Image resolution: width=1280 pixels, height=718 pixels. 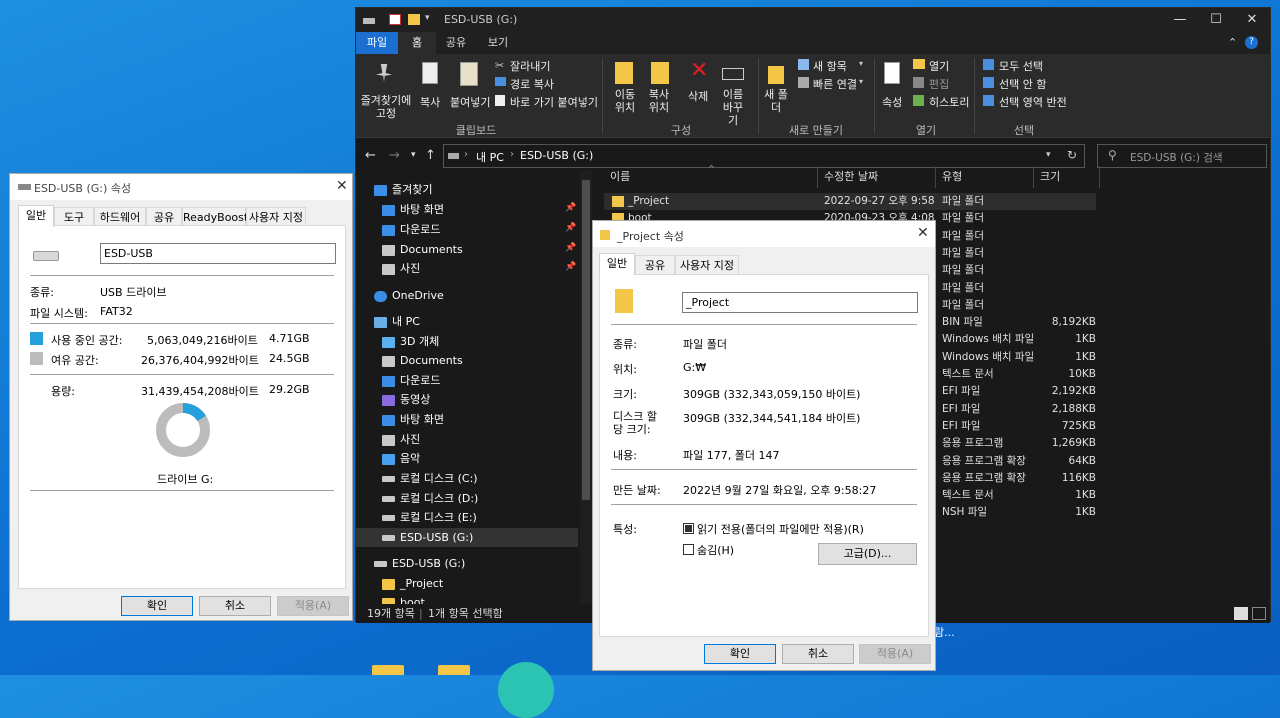 What do you see at coordinates (430, 155) in the screenshot?
I see `up-button: ↑` at bounding box center [430, 155].